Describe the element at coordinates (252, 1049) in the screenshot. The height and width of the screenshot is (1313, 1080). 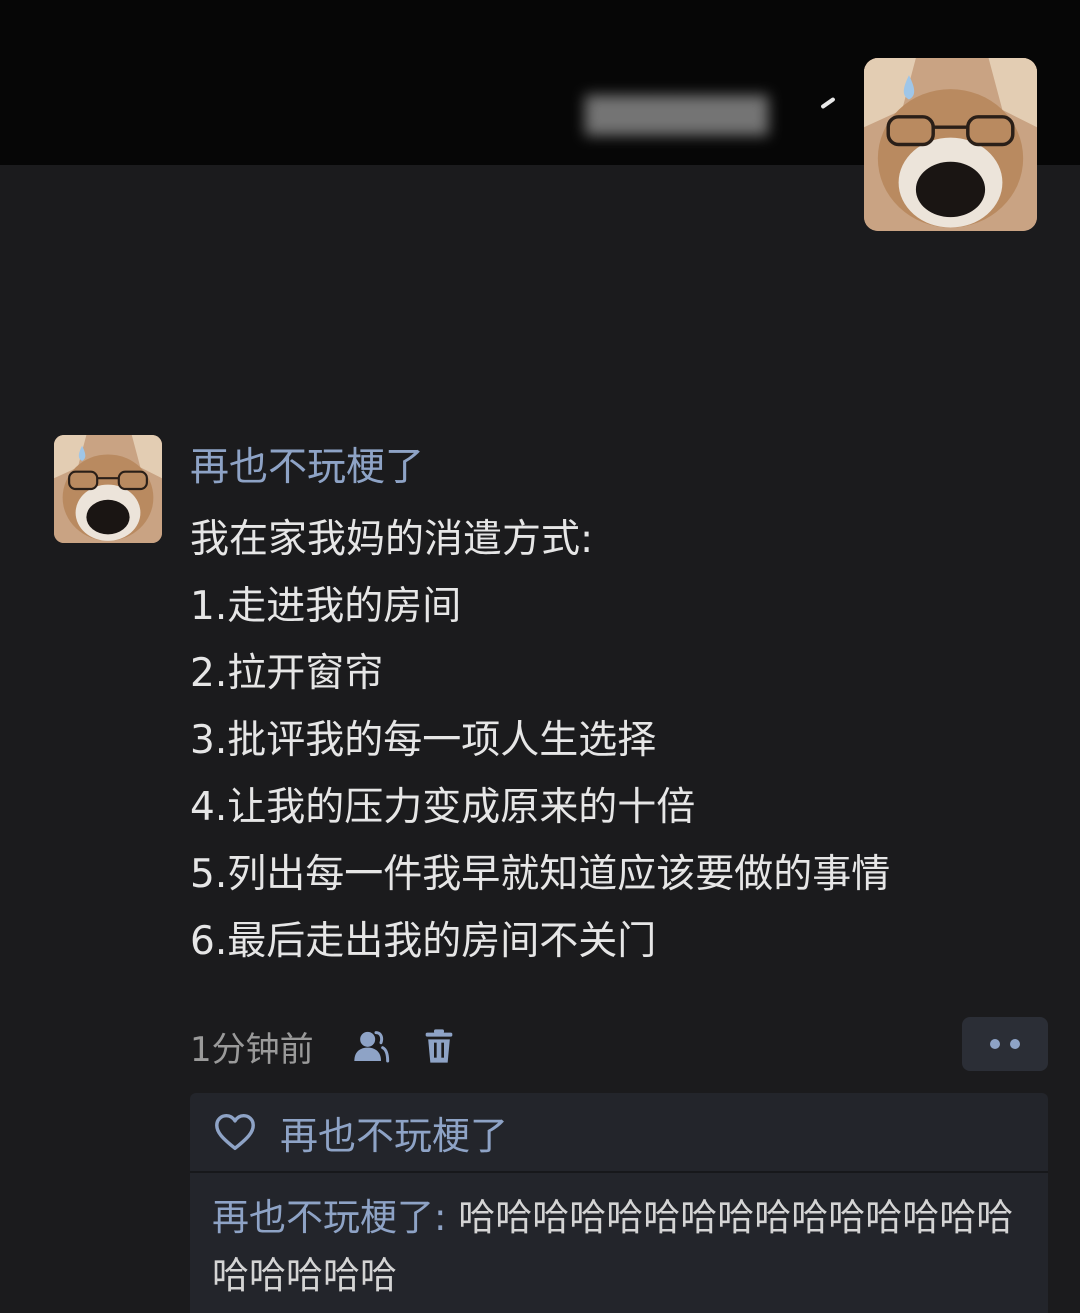
I see `comment-time: 1分钟前` at that location.